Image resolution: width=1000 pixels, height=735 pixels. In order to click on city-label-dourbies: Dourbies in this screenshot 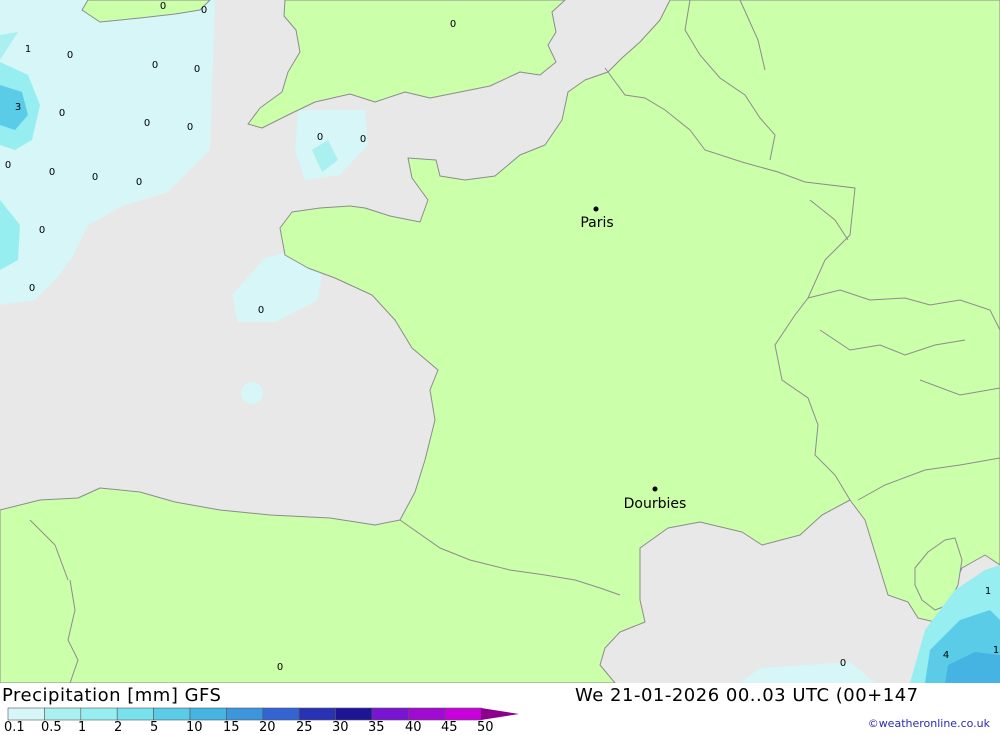, I will do `click(655, 504)`.